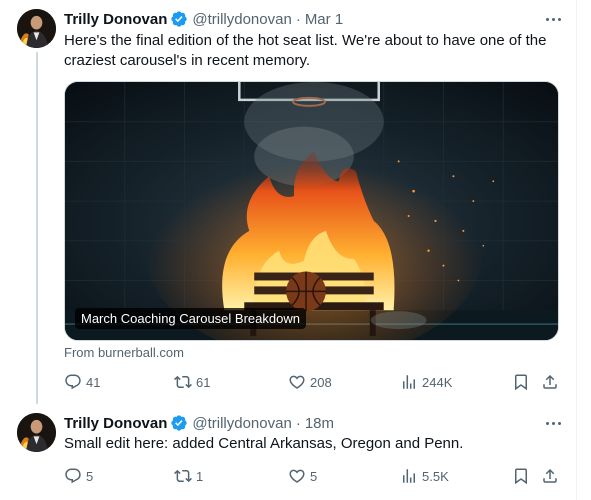 This screenshot has height=500, width=591. What do you see at coordinates (321, 382) in the screenshot?
I see `like-count: 208` at bounding box center [321, 382].